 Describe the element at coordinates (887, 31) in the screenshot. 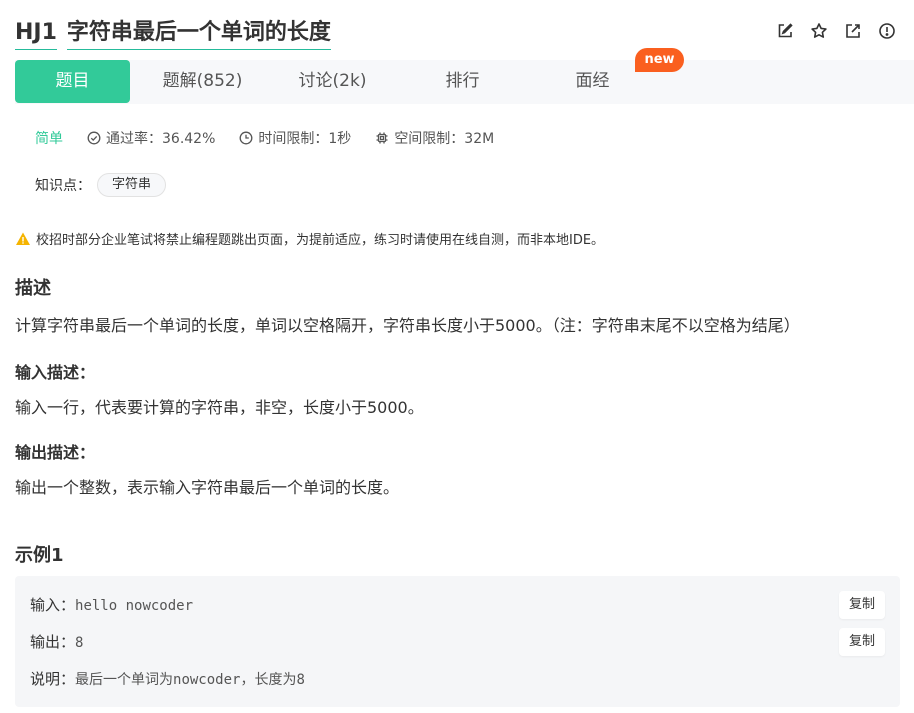

I see `report-icon` at that location.